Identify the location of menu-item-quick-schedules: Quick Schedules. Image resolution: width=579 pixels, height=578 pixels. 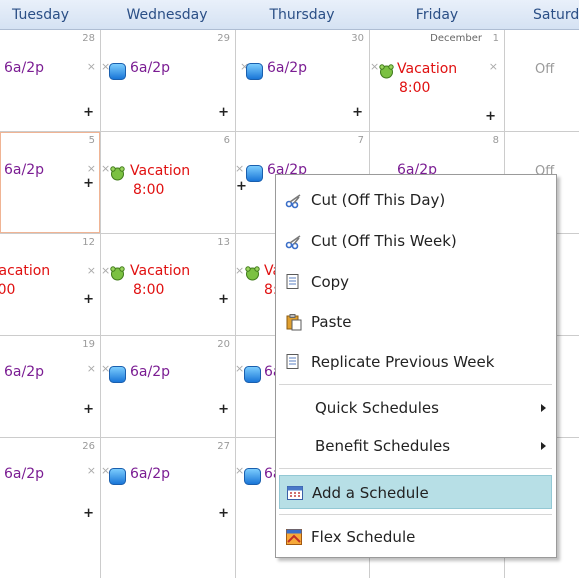
(415, 408).